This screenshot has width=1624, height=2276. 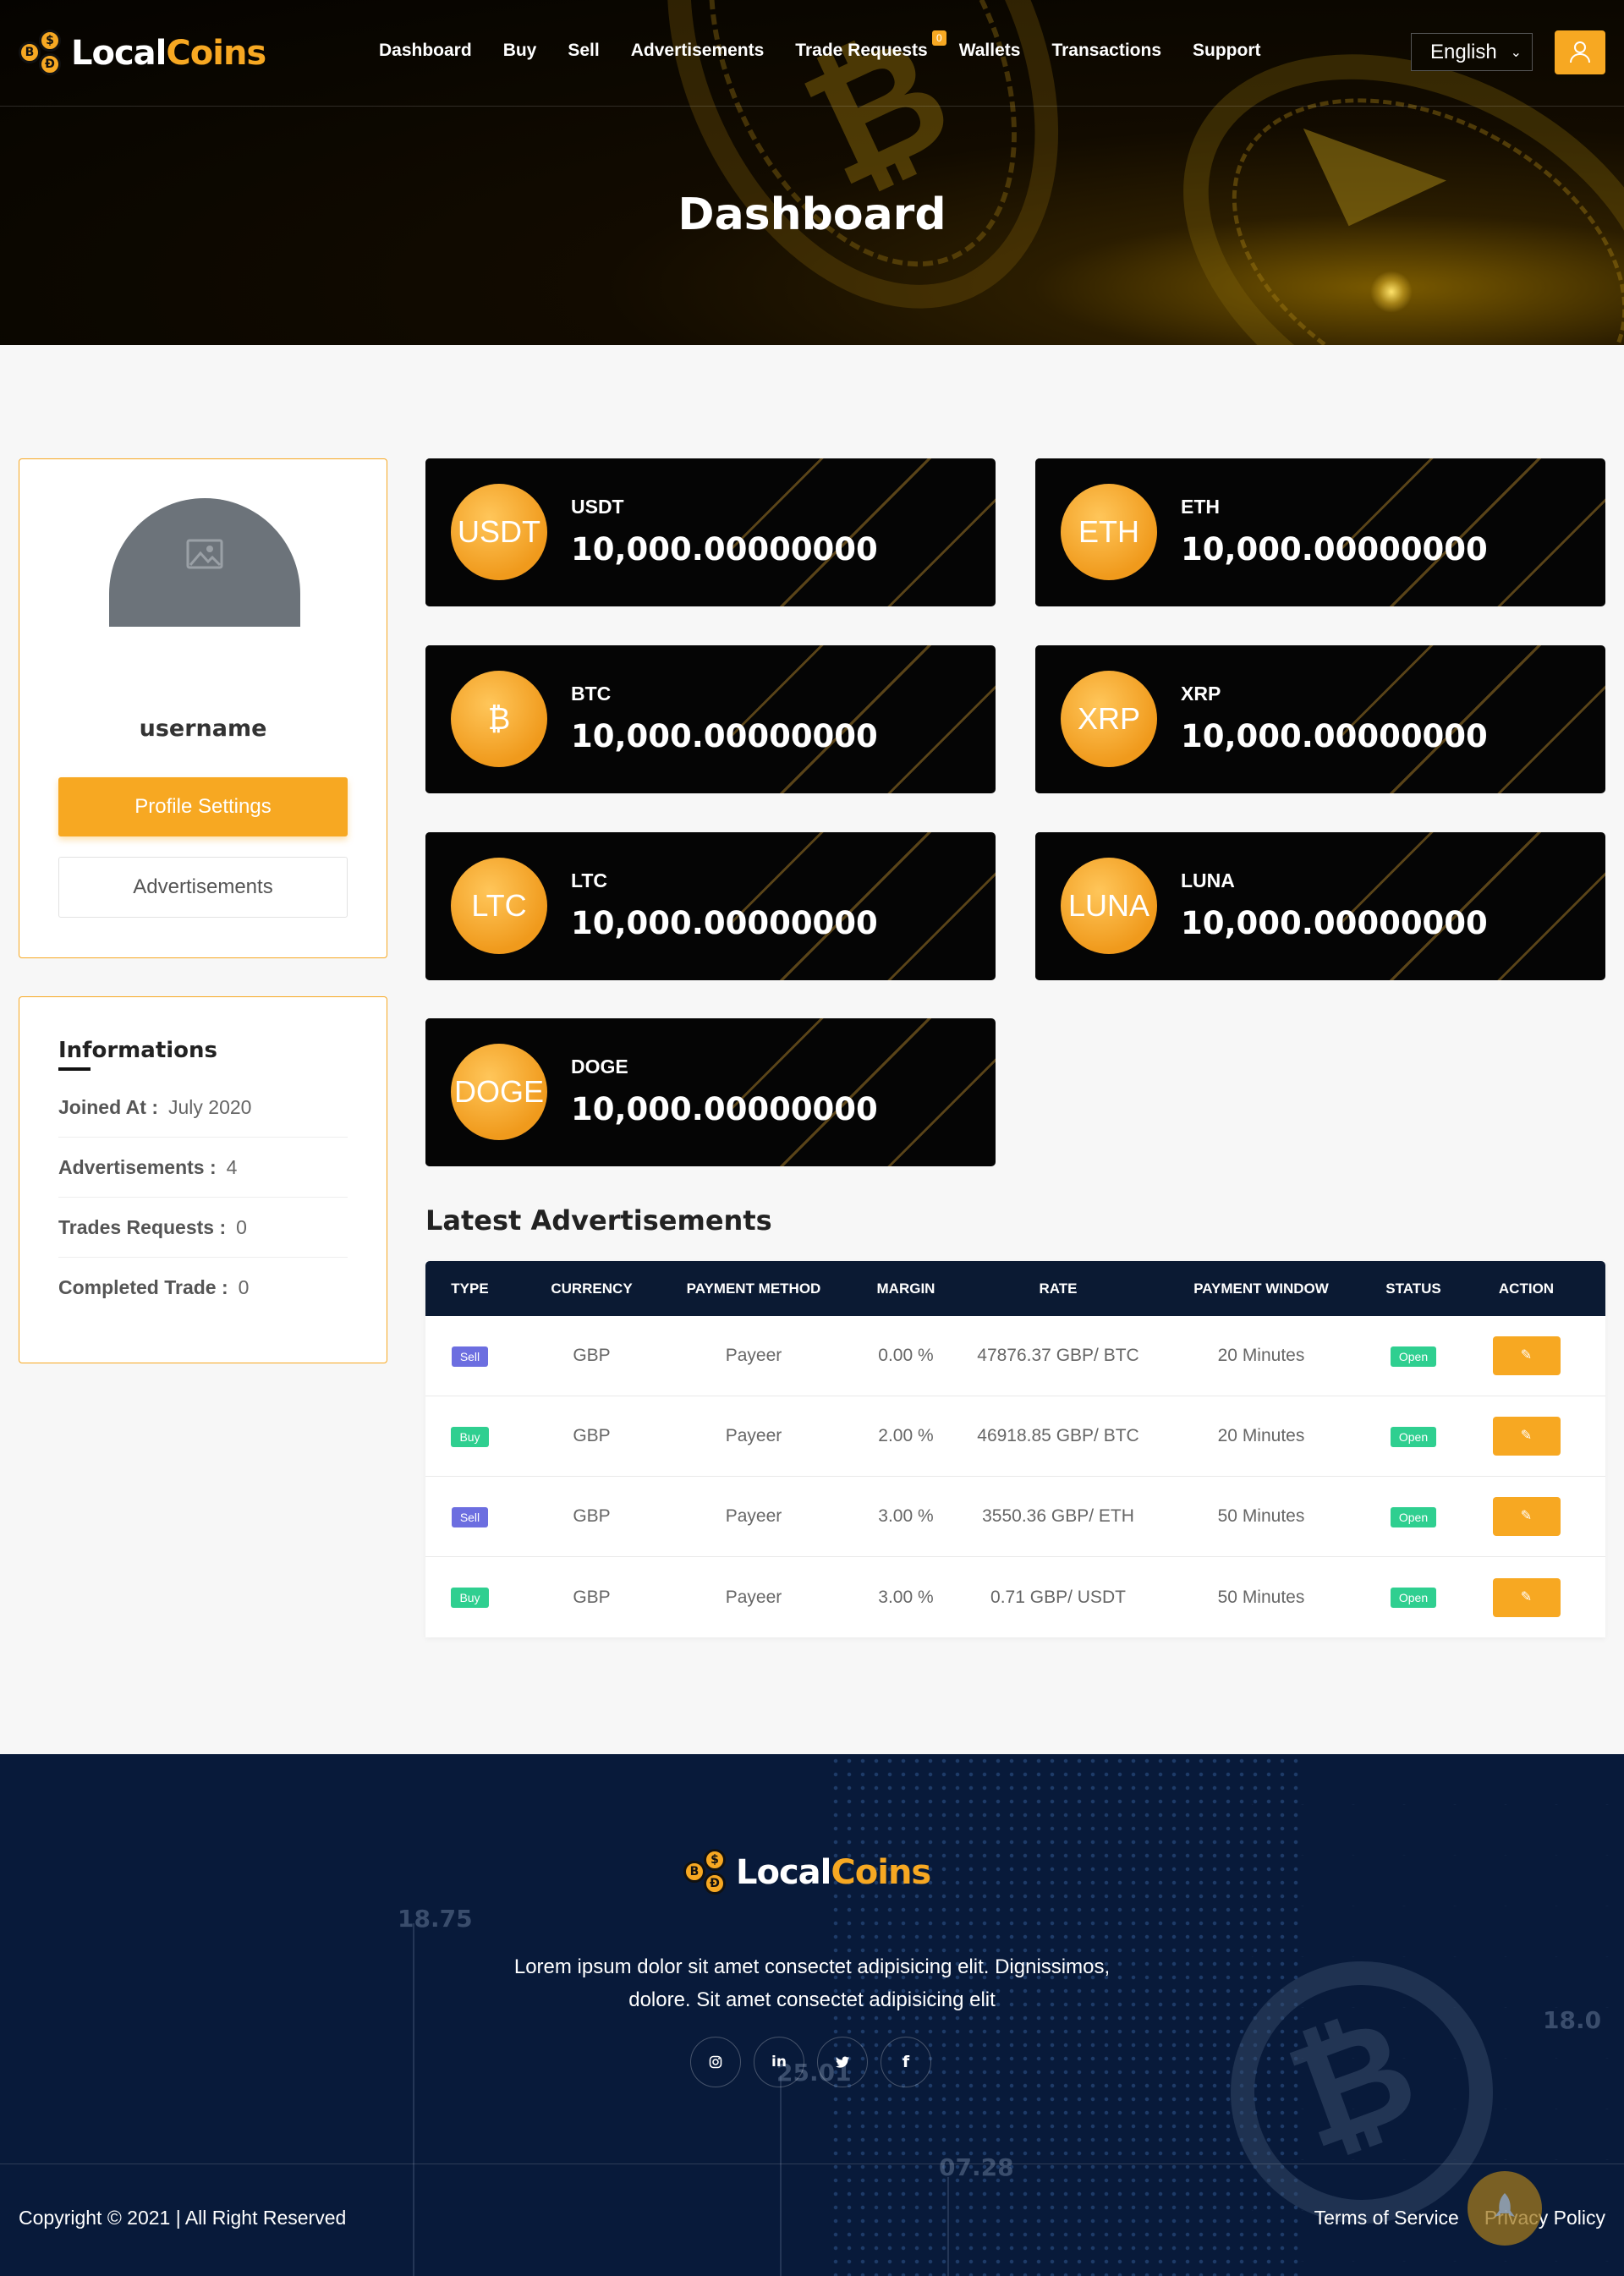 I want to click on avatar, so click(x=204, y=562).